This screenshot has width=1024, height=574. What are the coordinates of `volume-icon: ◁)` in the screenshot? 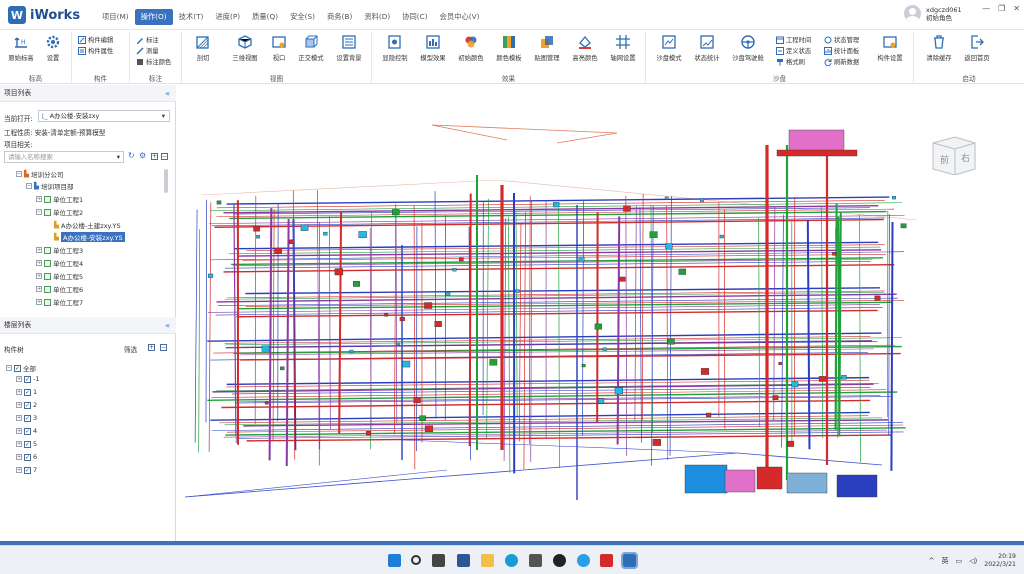 It's located at (973, 561).